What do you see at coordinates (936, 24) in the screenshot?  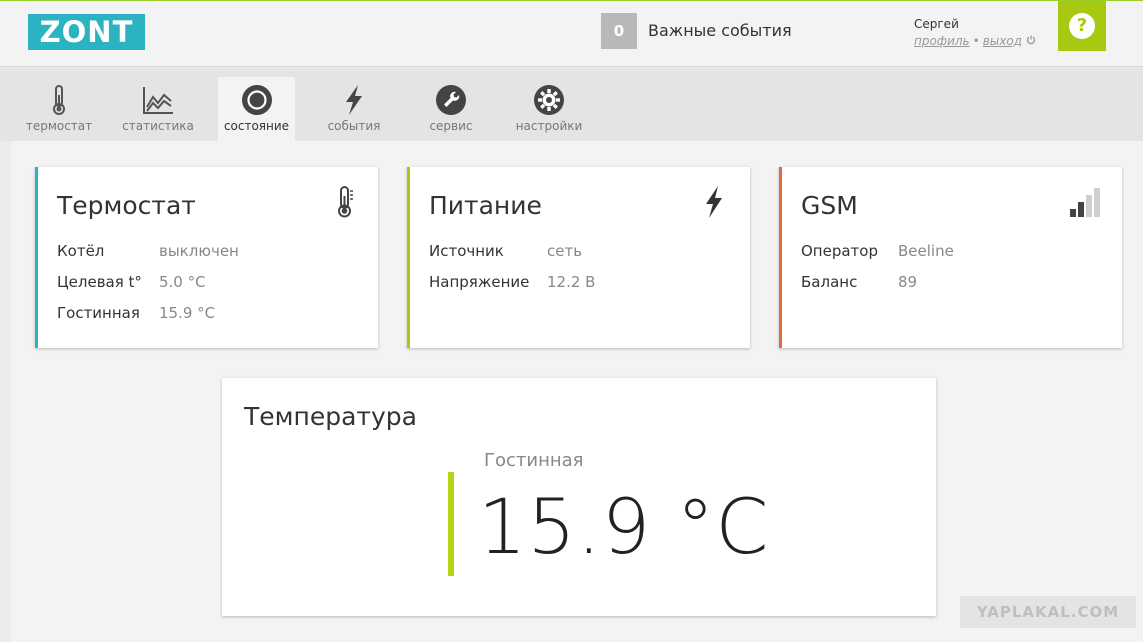 I see `user-name: Сергей` at bounding box center [936, 24].